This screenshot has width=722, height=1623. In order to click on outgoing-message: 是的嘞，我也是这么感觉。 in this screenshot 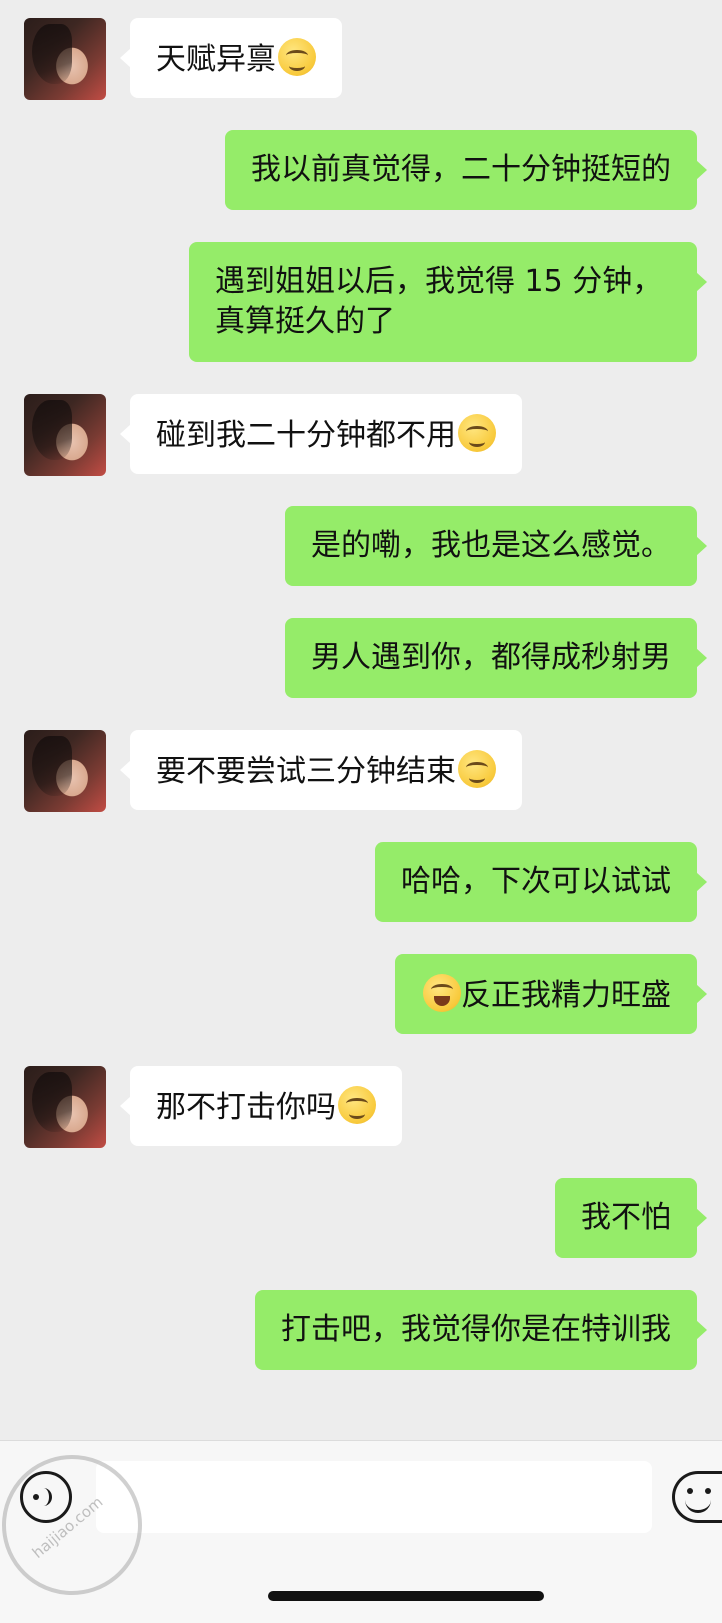, I will do `click(496, 546)`.